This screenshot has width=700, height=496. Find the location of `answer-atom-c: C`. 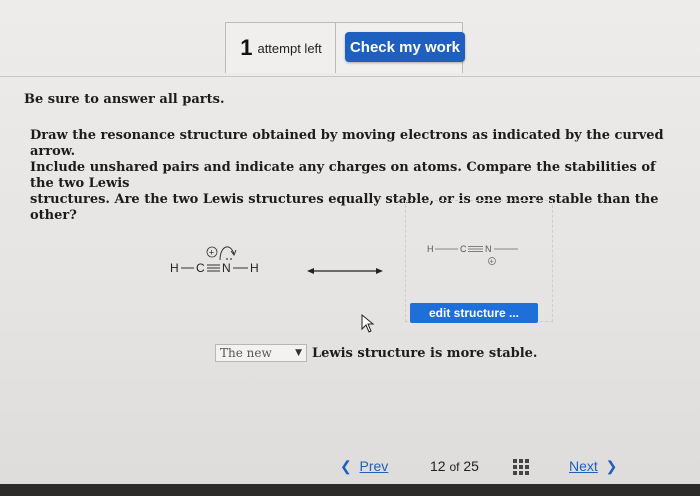

answer-atom-c: C is located at coordinates (463, 249).